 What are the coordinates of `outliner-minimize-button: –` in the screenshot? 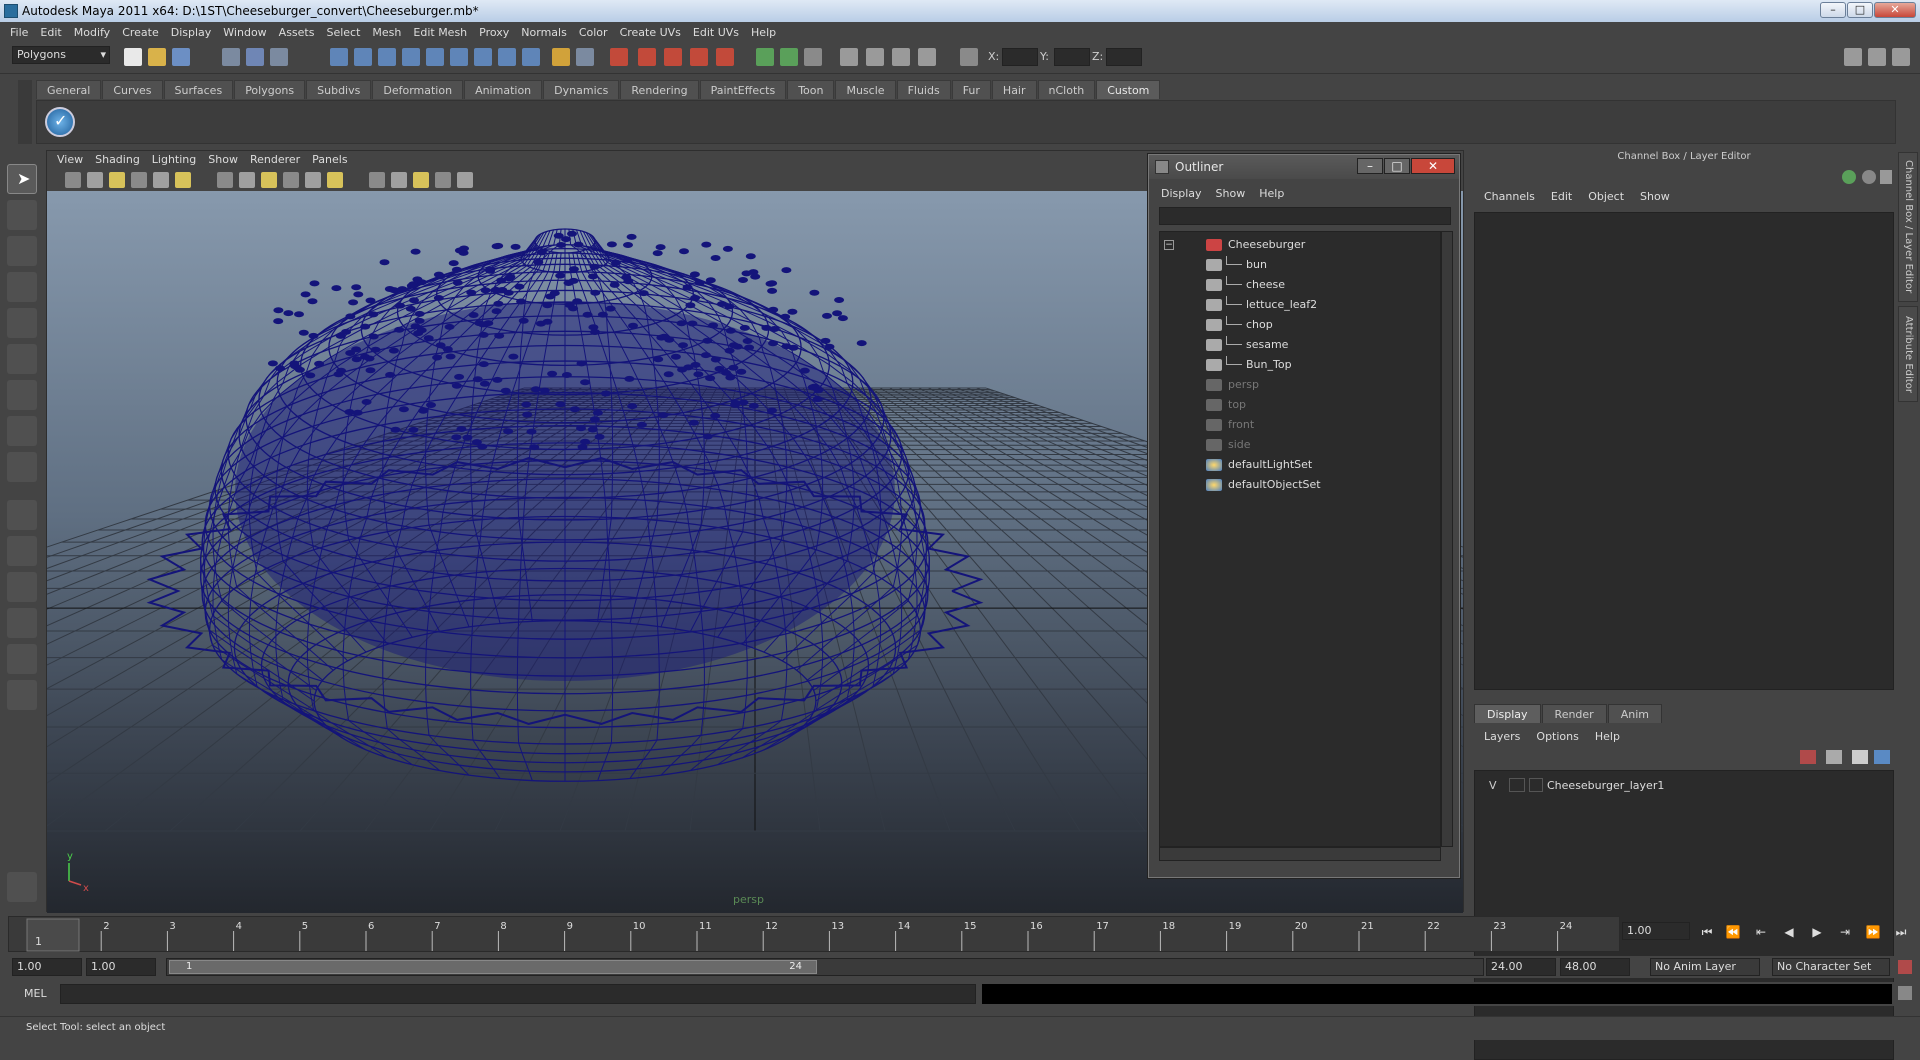 It's located at (1370, 166).